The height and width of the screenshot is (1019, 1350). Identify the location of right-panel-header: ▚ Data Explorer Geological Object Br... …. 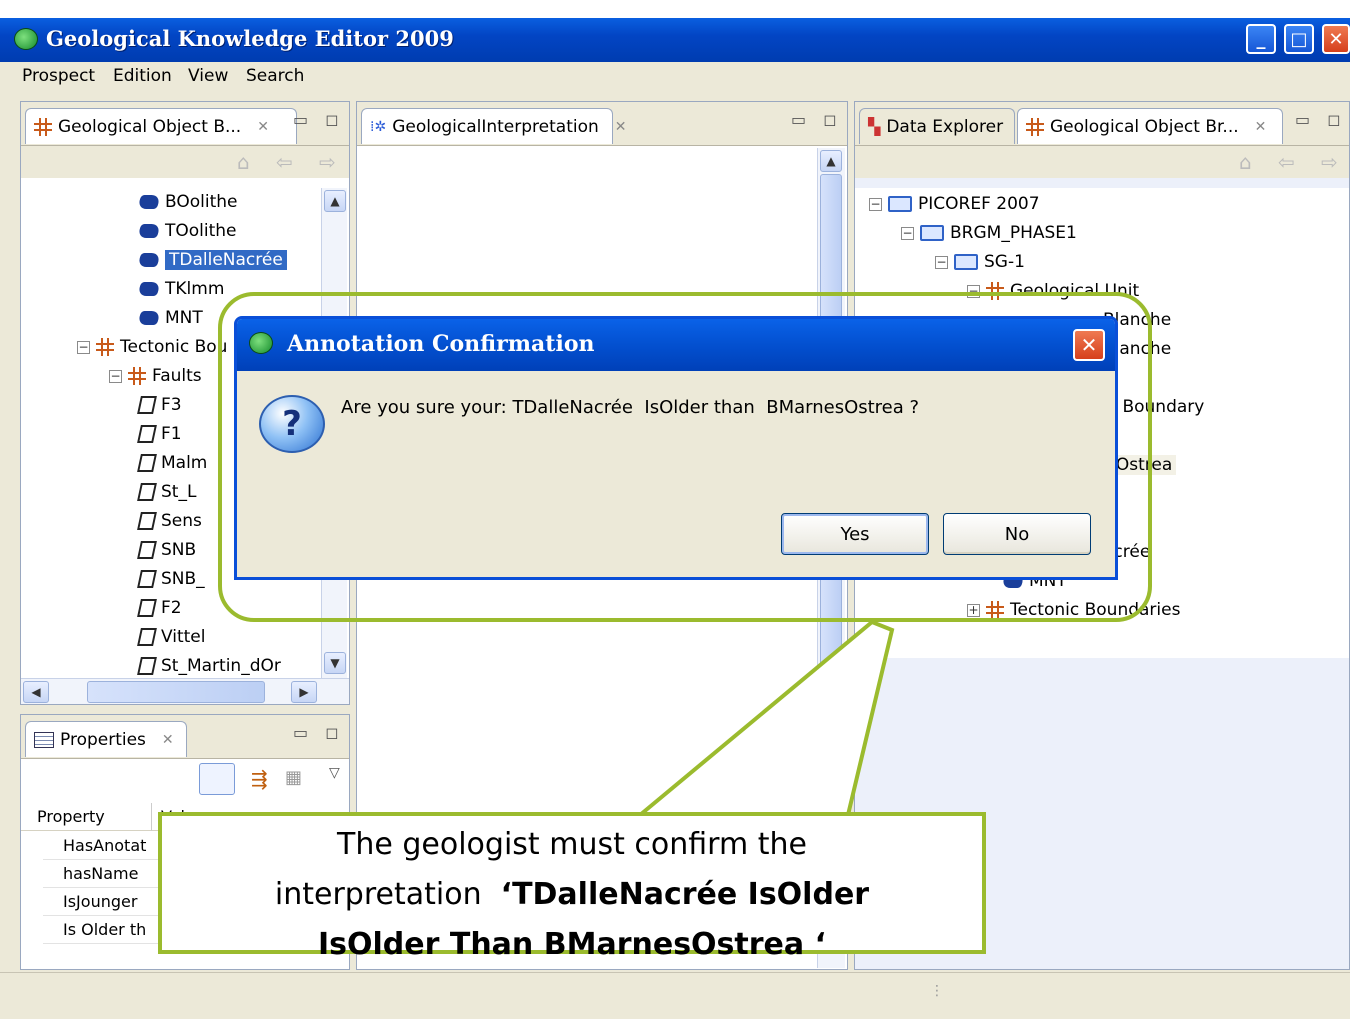
(1102, 124).